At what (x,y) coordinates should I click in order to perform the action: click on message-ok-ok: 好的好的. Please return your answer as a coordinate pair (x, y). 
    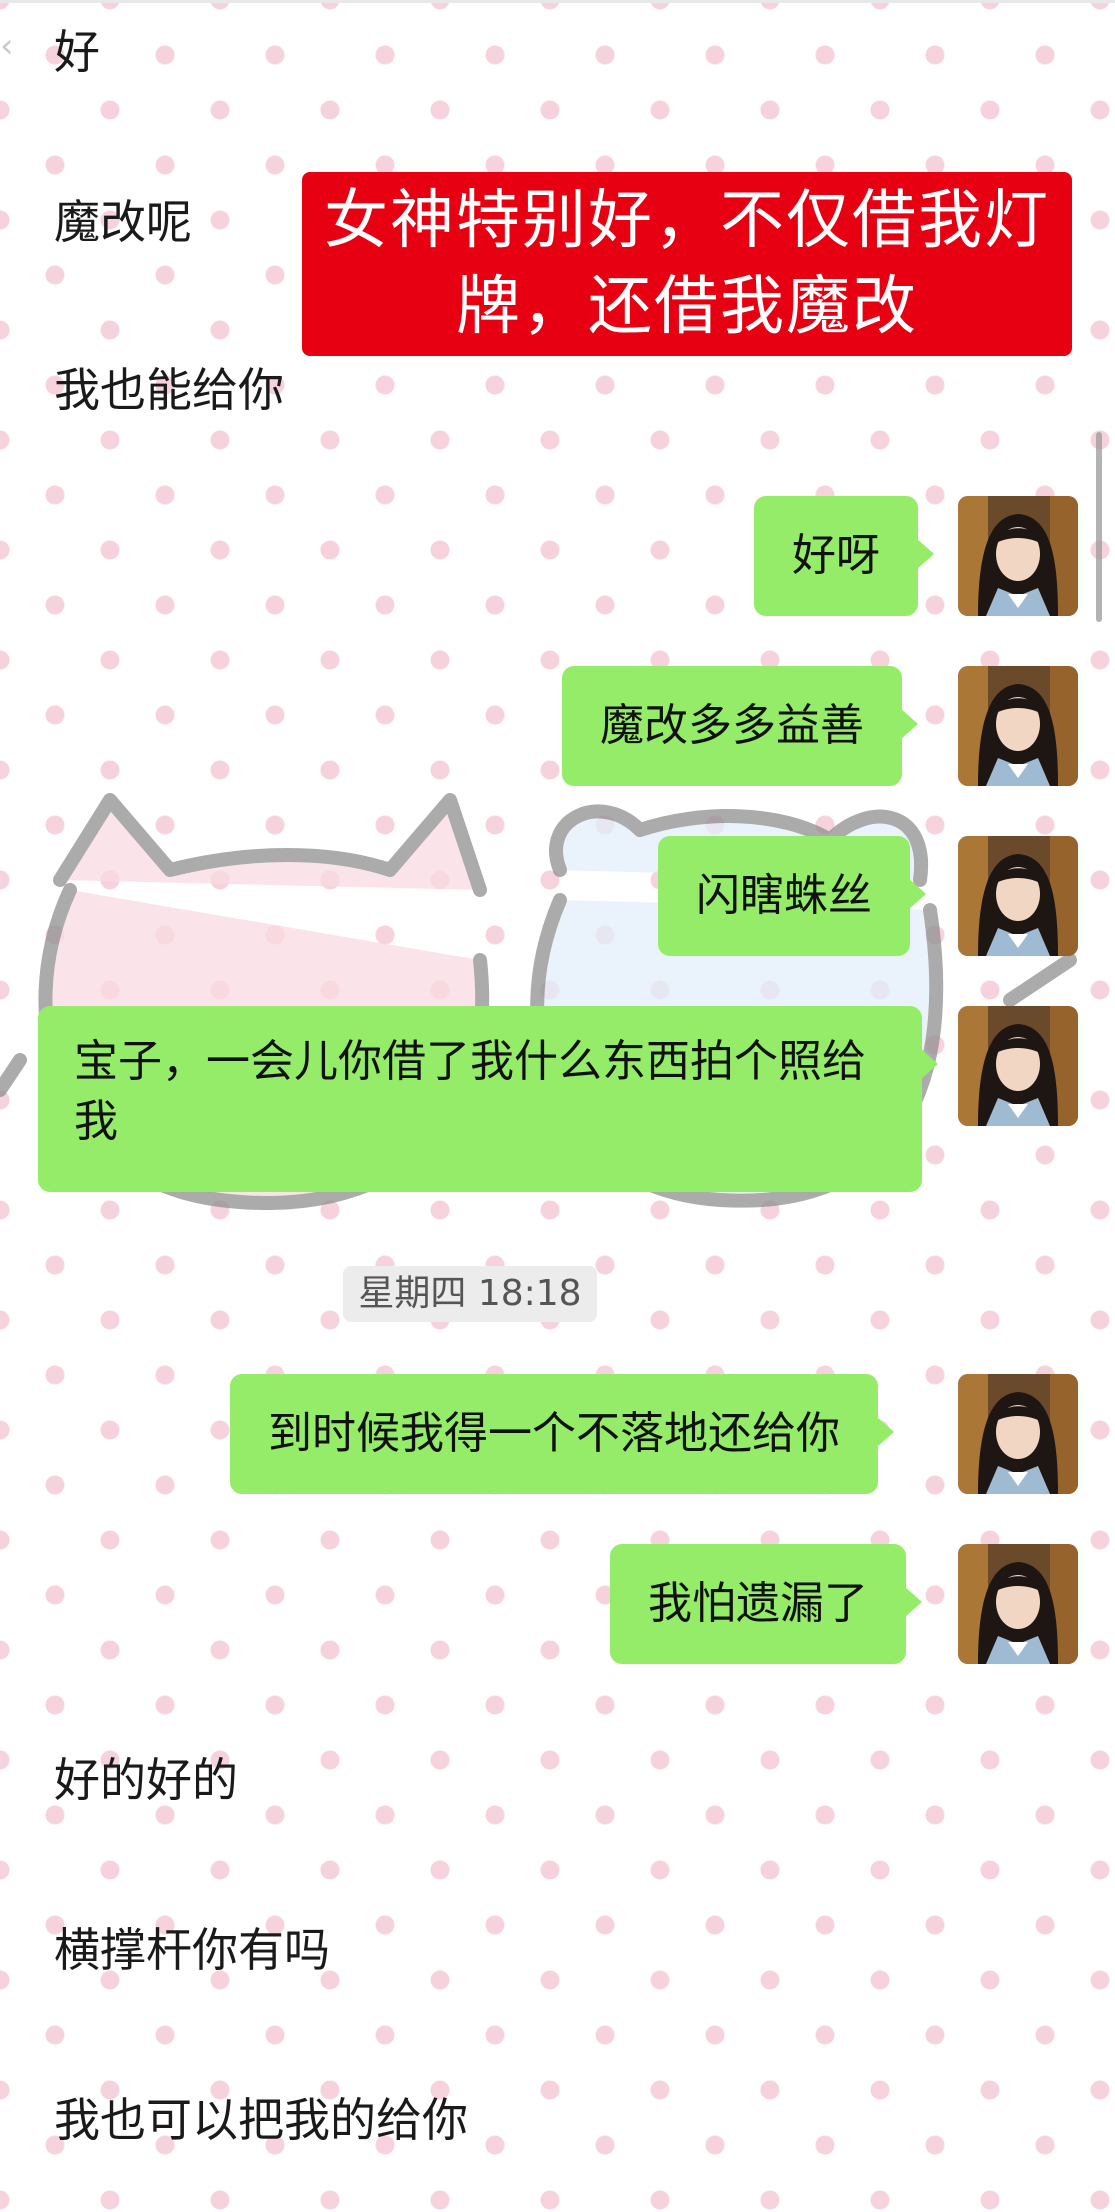
    Looking at the image, I should click on (146, 1780).